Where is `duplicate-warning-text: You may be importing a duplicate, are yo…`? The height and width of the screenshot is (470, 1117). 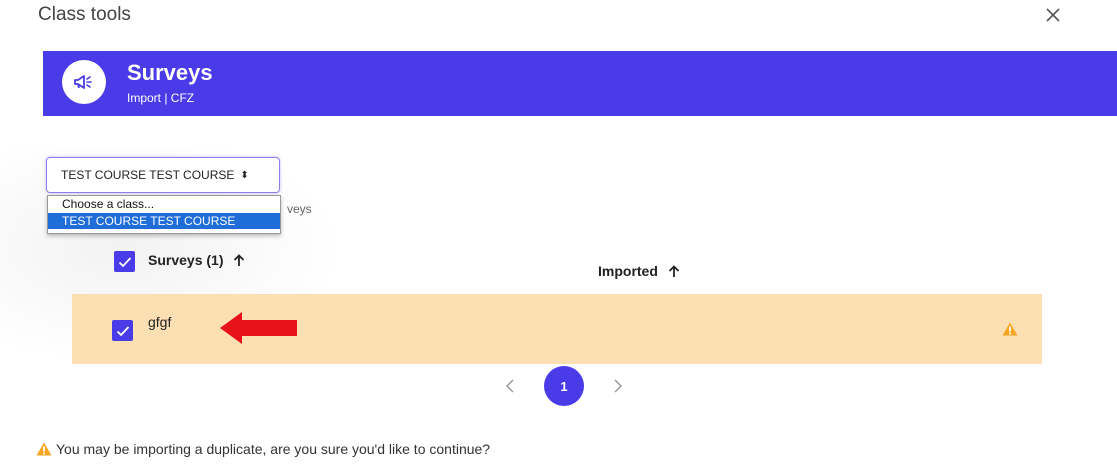 duplicate-warning-text: You may be importing a duplicate, are yo… is located at coordinates (273, 449).